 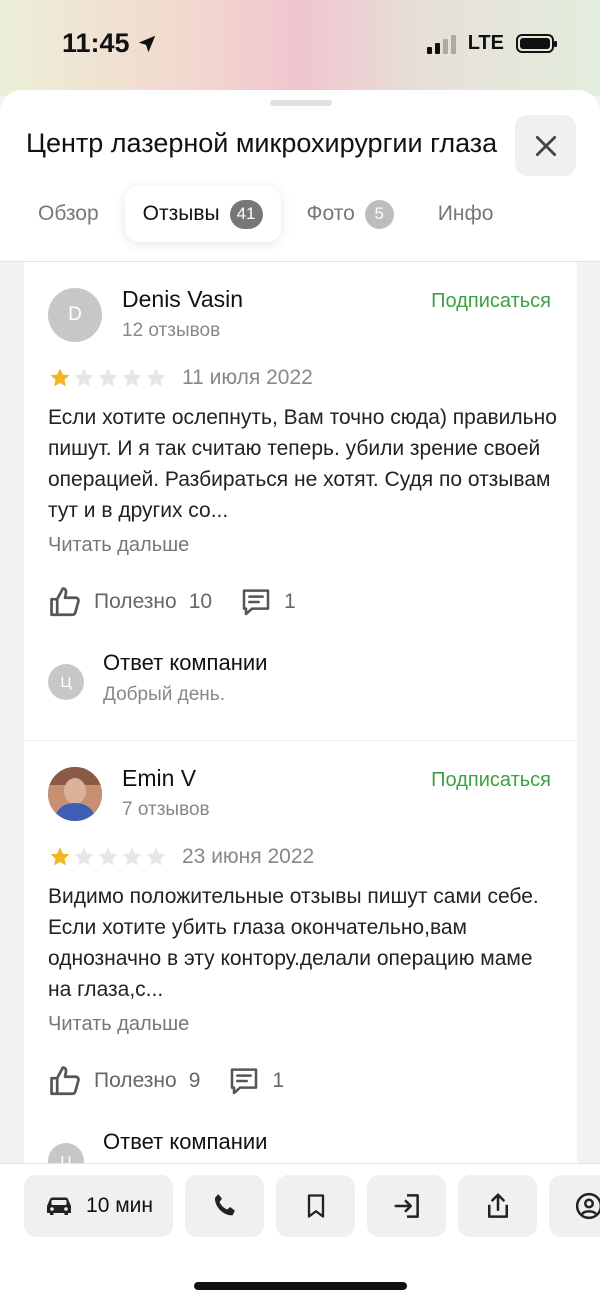 What do you see at coordinates (180, 378) in the screenshot?
I see `review-rating: 11 июля 2022` at bounding box center [180, 378].